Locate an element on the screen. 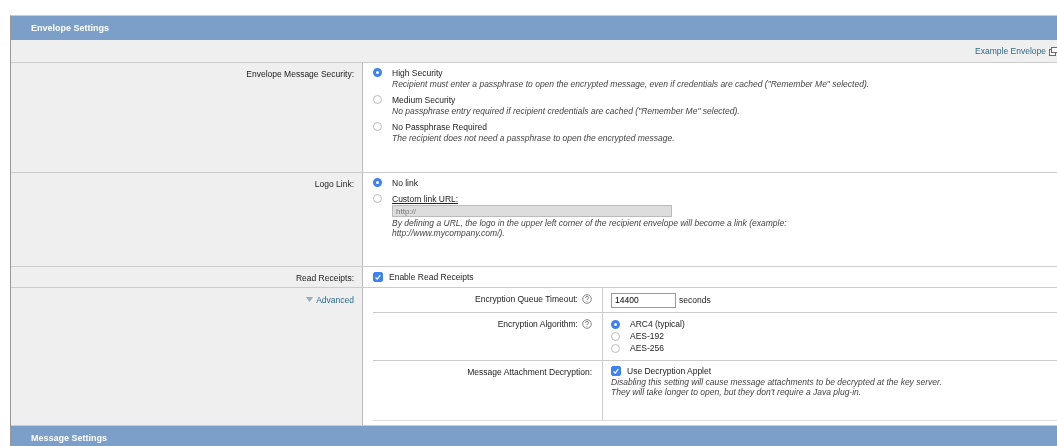  field-label: Message Attachment Decryption: is located at coordinates (529, 373).